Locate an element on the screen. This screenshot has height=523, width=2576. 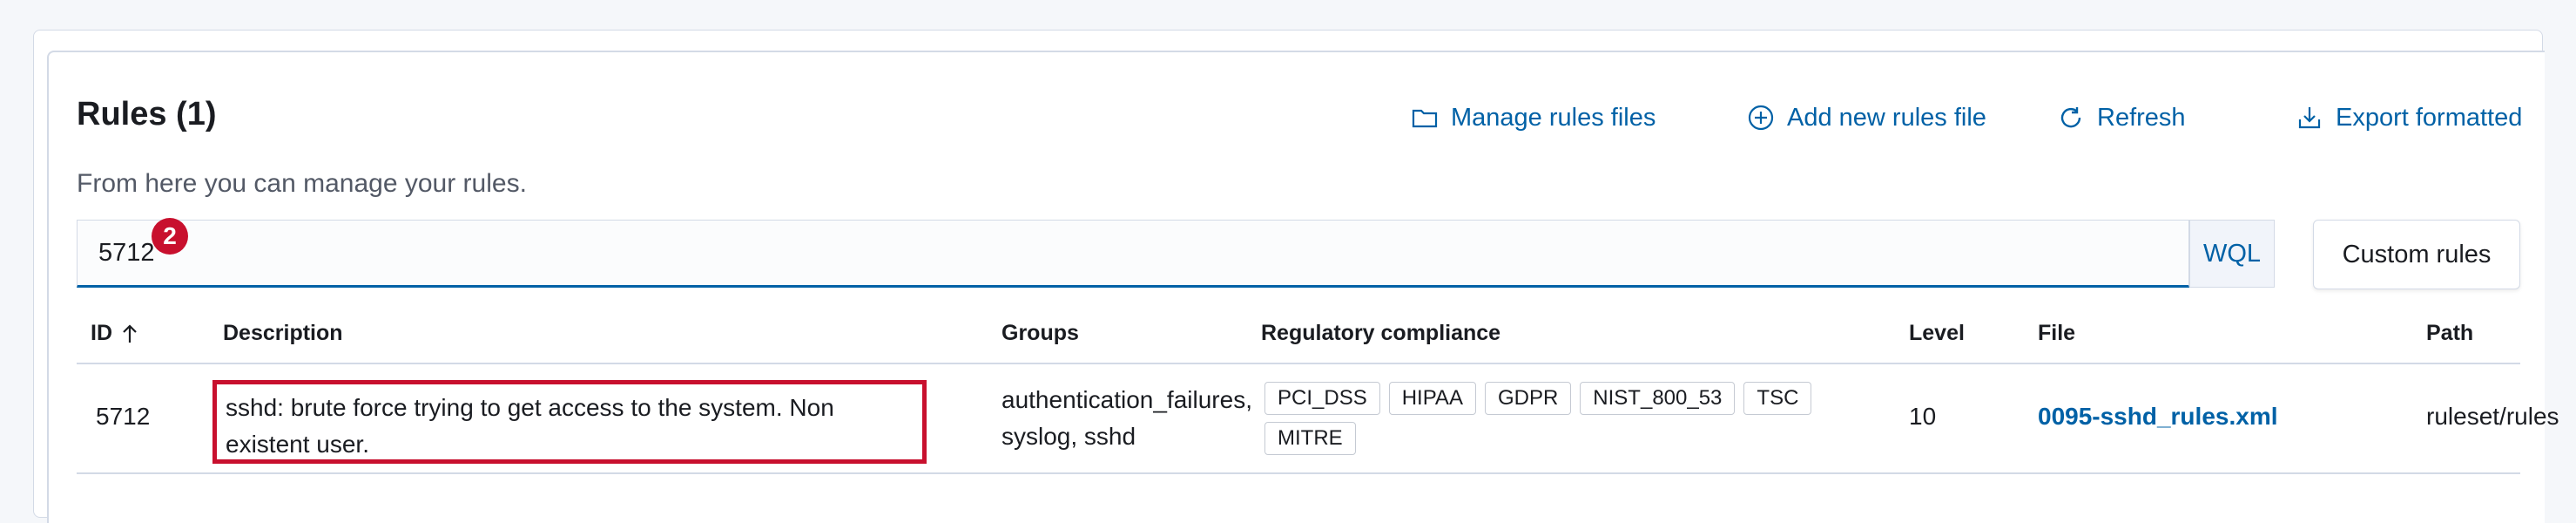
search-bar is located at coordinates (1133, 254).